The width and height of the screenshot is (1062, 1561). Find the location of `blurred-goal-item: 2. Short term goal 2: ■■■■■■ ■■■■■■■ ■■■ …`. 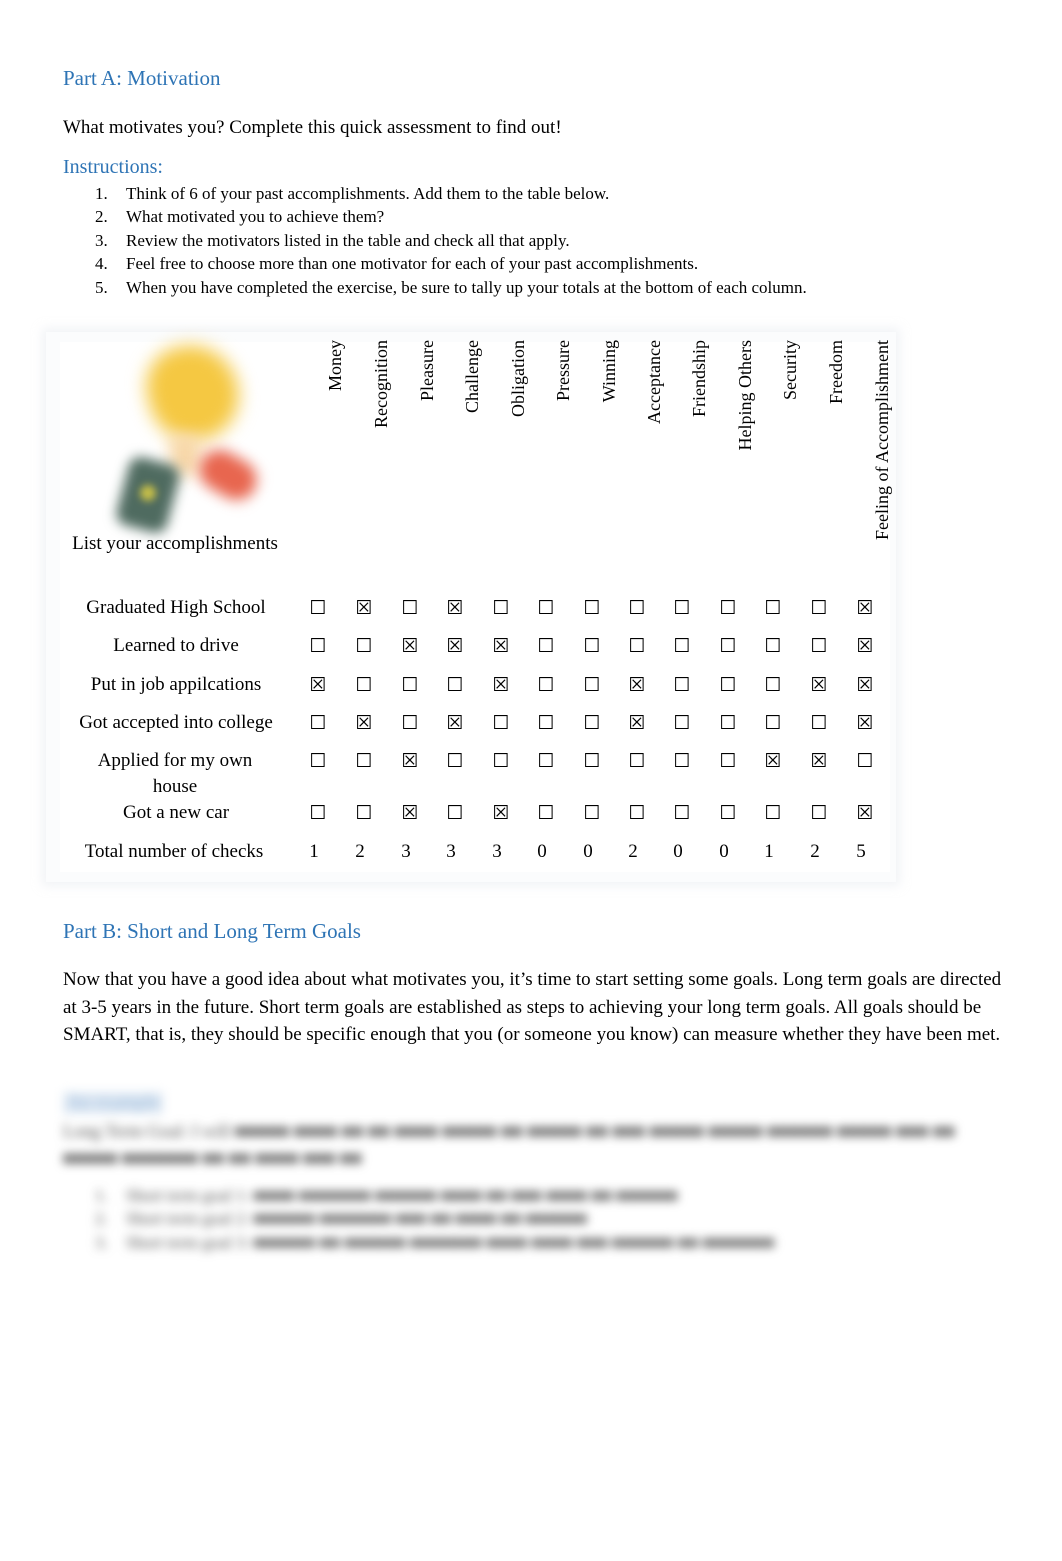

blurred-goal-item: 2. Short term goal 2: ■■■■■■ ■■■■■■■ ■■■ … is located at coordinates (418, 1218).